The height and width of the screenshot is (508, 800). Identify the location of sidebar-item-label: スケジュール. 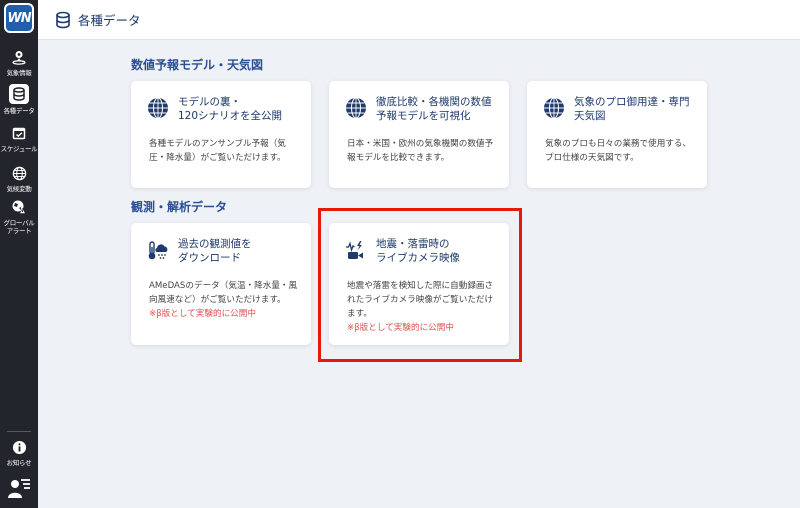
(19, 149).